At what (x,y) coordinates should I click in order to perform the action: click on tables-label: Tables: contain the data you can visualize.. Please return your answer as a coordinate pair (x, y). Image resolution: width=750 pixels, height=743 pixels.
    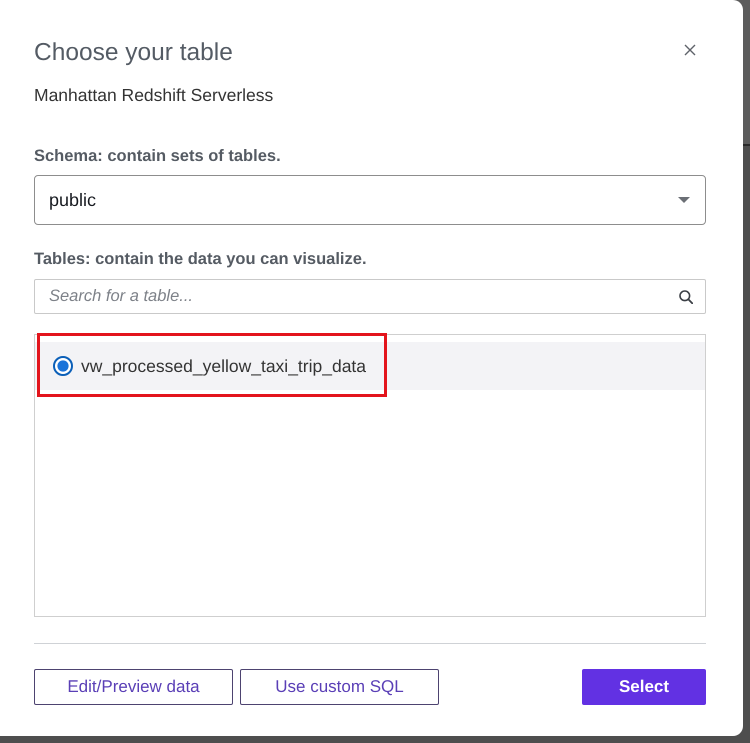
    Looking at the image, I should click on (201, 259).